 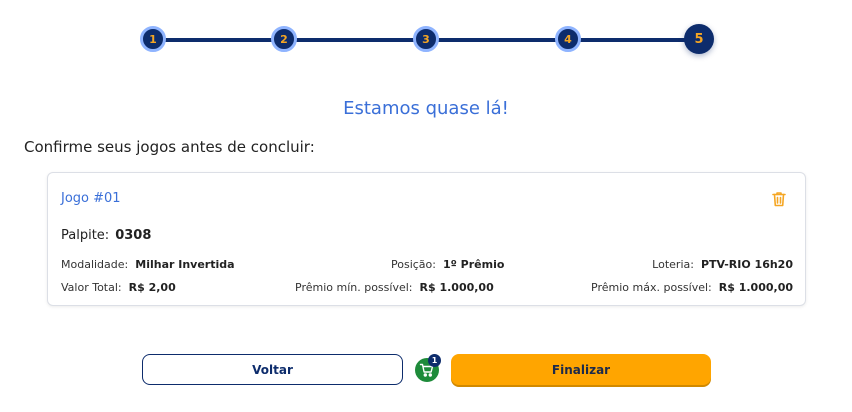 I want to click on modalidade: Modalidade: Milhar Invertida, so click(x=148, y=264).